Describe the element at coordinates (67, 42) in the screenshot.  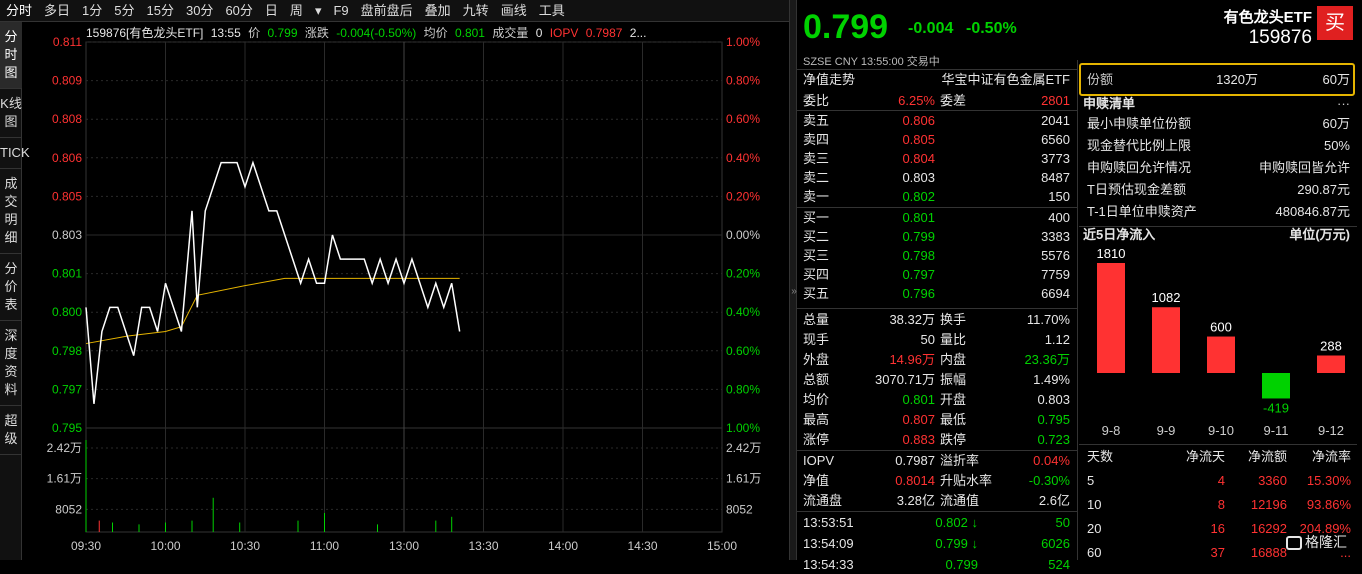
I see `y-tick-label: 0.811` at that location.